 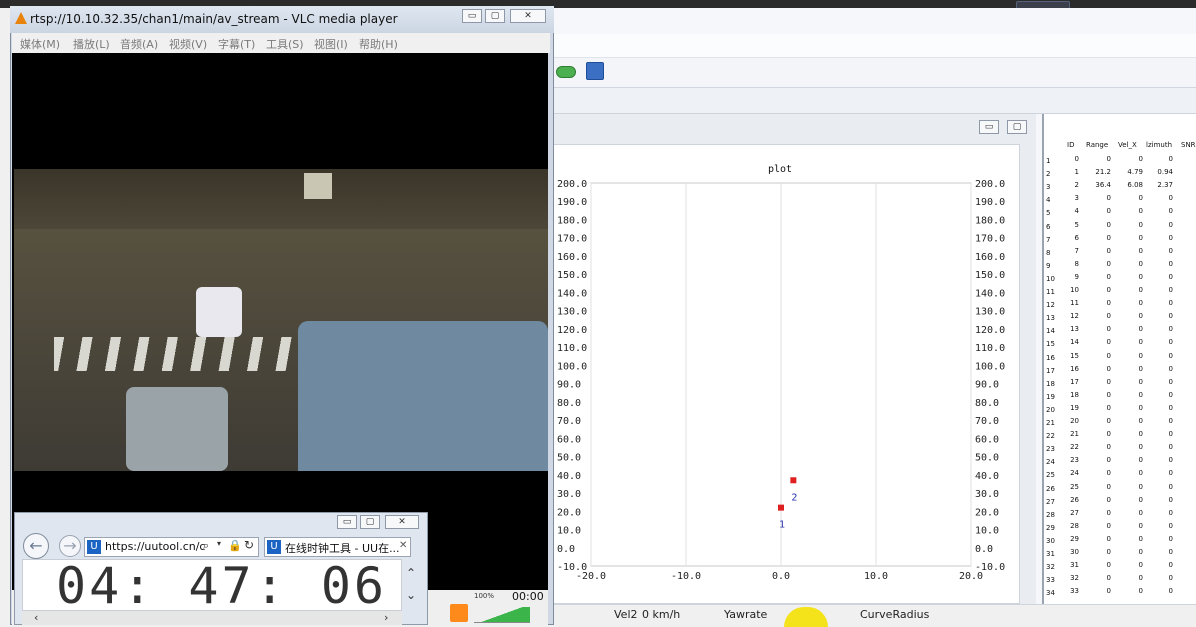 I want to click on table-cell: 4.79, so click(x=1131, y=172).